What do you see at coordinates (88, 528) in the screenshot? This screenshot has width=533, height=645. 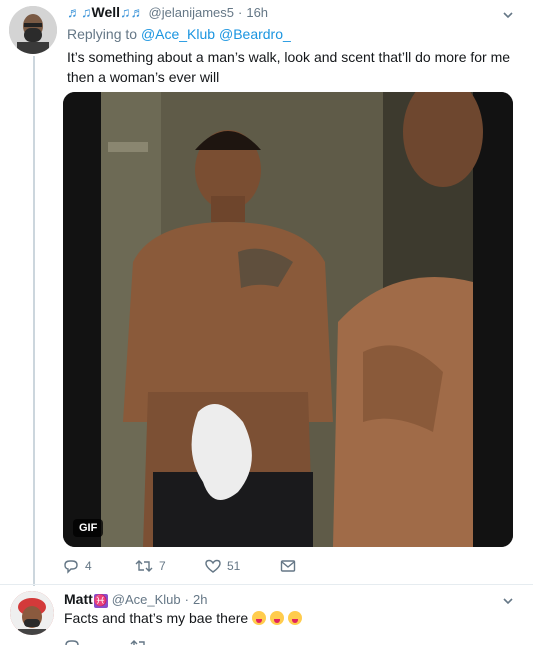 I see `gif-badge: GIF` at bounding box center [88, 528].